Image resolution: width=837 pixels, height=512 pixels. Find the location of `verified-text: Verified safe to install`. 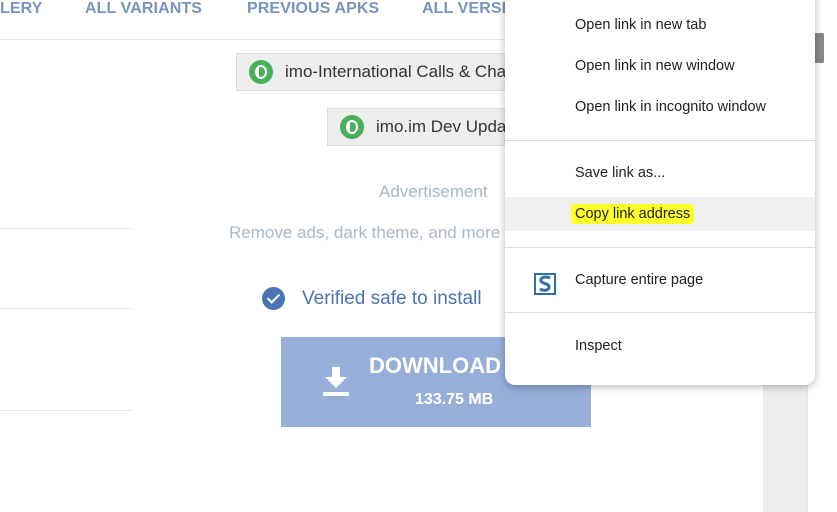

verified-text: Verified safe to install is located at coordinates (392, 298).